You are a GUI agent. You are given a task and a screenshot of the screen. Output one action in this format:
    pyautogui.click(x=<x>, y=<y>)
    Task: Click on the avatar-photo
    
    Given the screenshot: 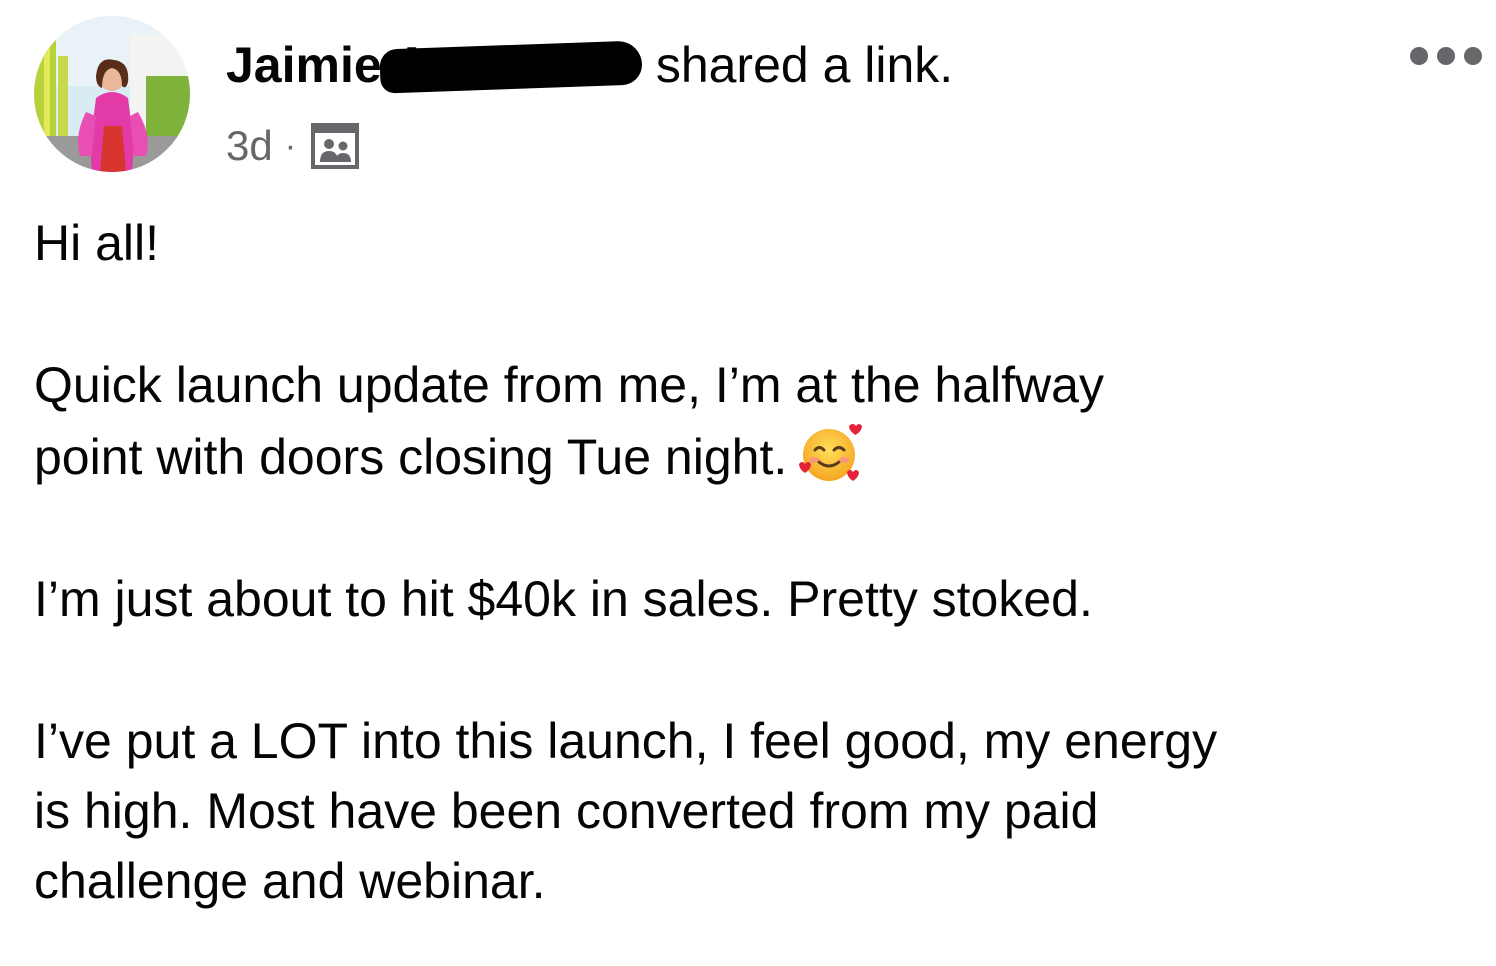 What is the action you would take?
    pyautogui.click(x=112, y=94)
    